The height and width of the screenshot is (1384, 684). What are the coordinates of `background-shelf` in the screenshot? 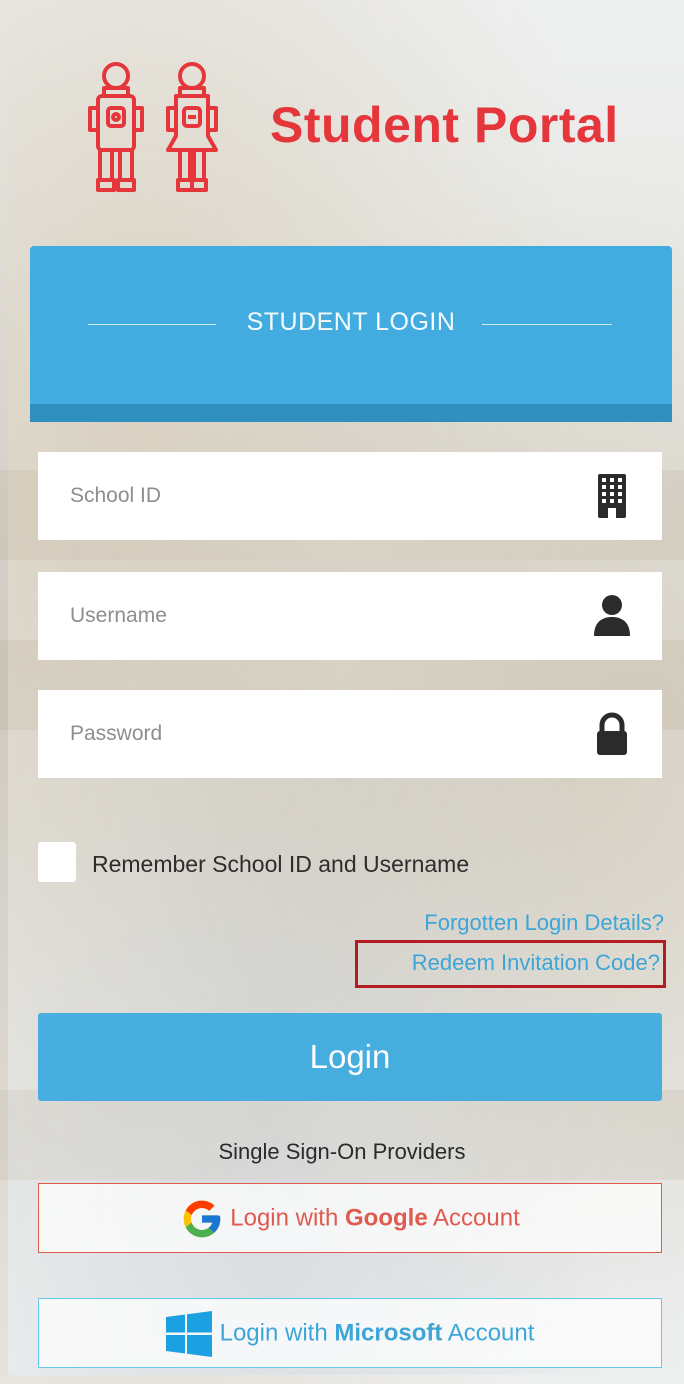 It's located at (342, 1135).